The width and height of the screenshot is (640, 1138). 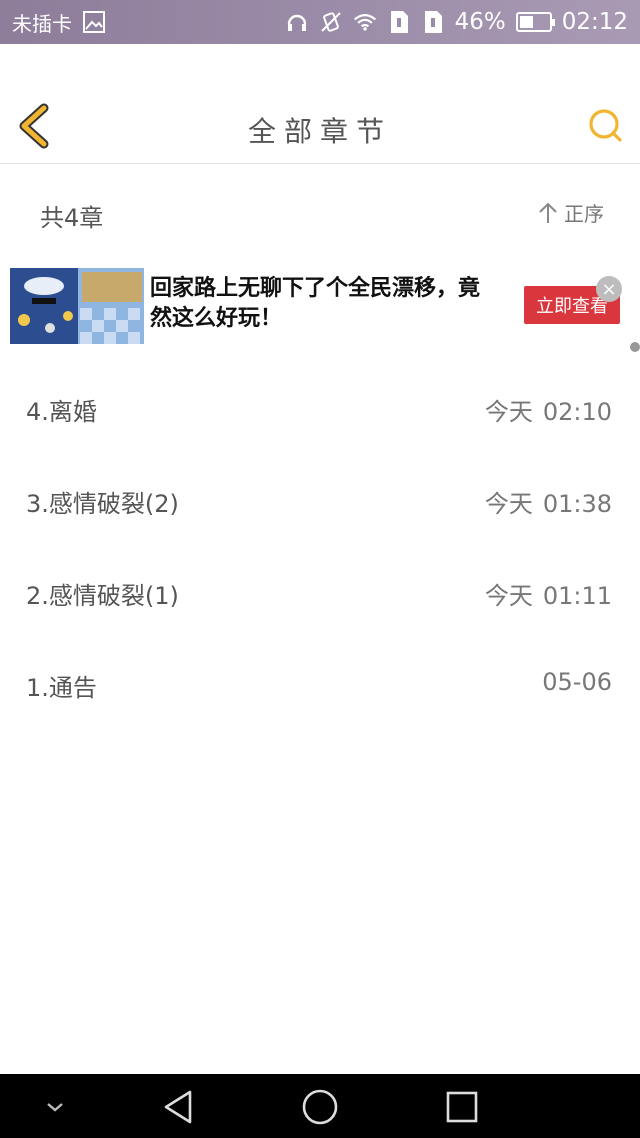 What do you see at coordinates (548, 212) in the screenshot?
I see `arrow-up-icon` at bounding box center [548, 212].